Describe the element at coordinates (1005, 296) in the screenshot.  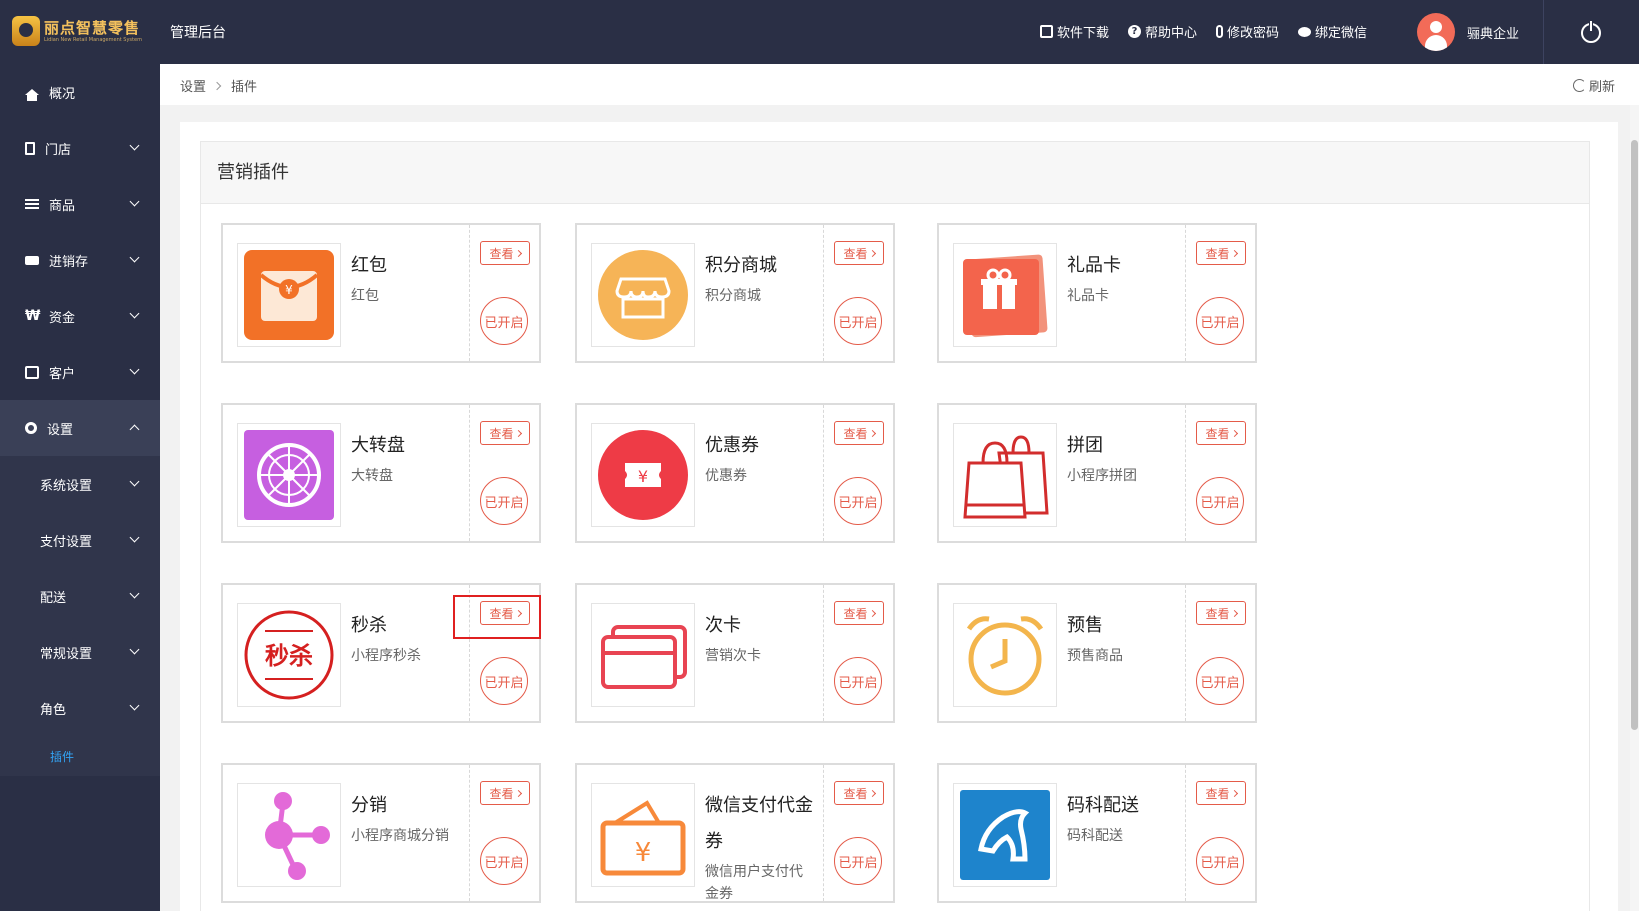
I see `gift-card-icon` at that location.